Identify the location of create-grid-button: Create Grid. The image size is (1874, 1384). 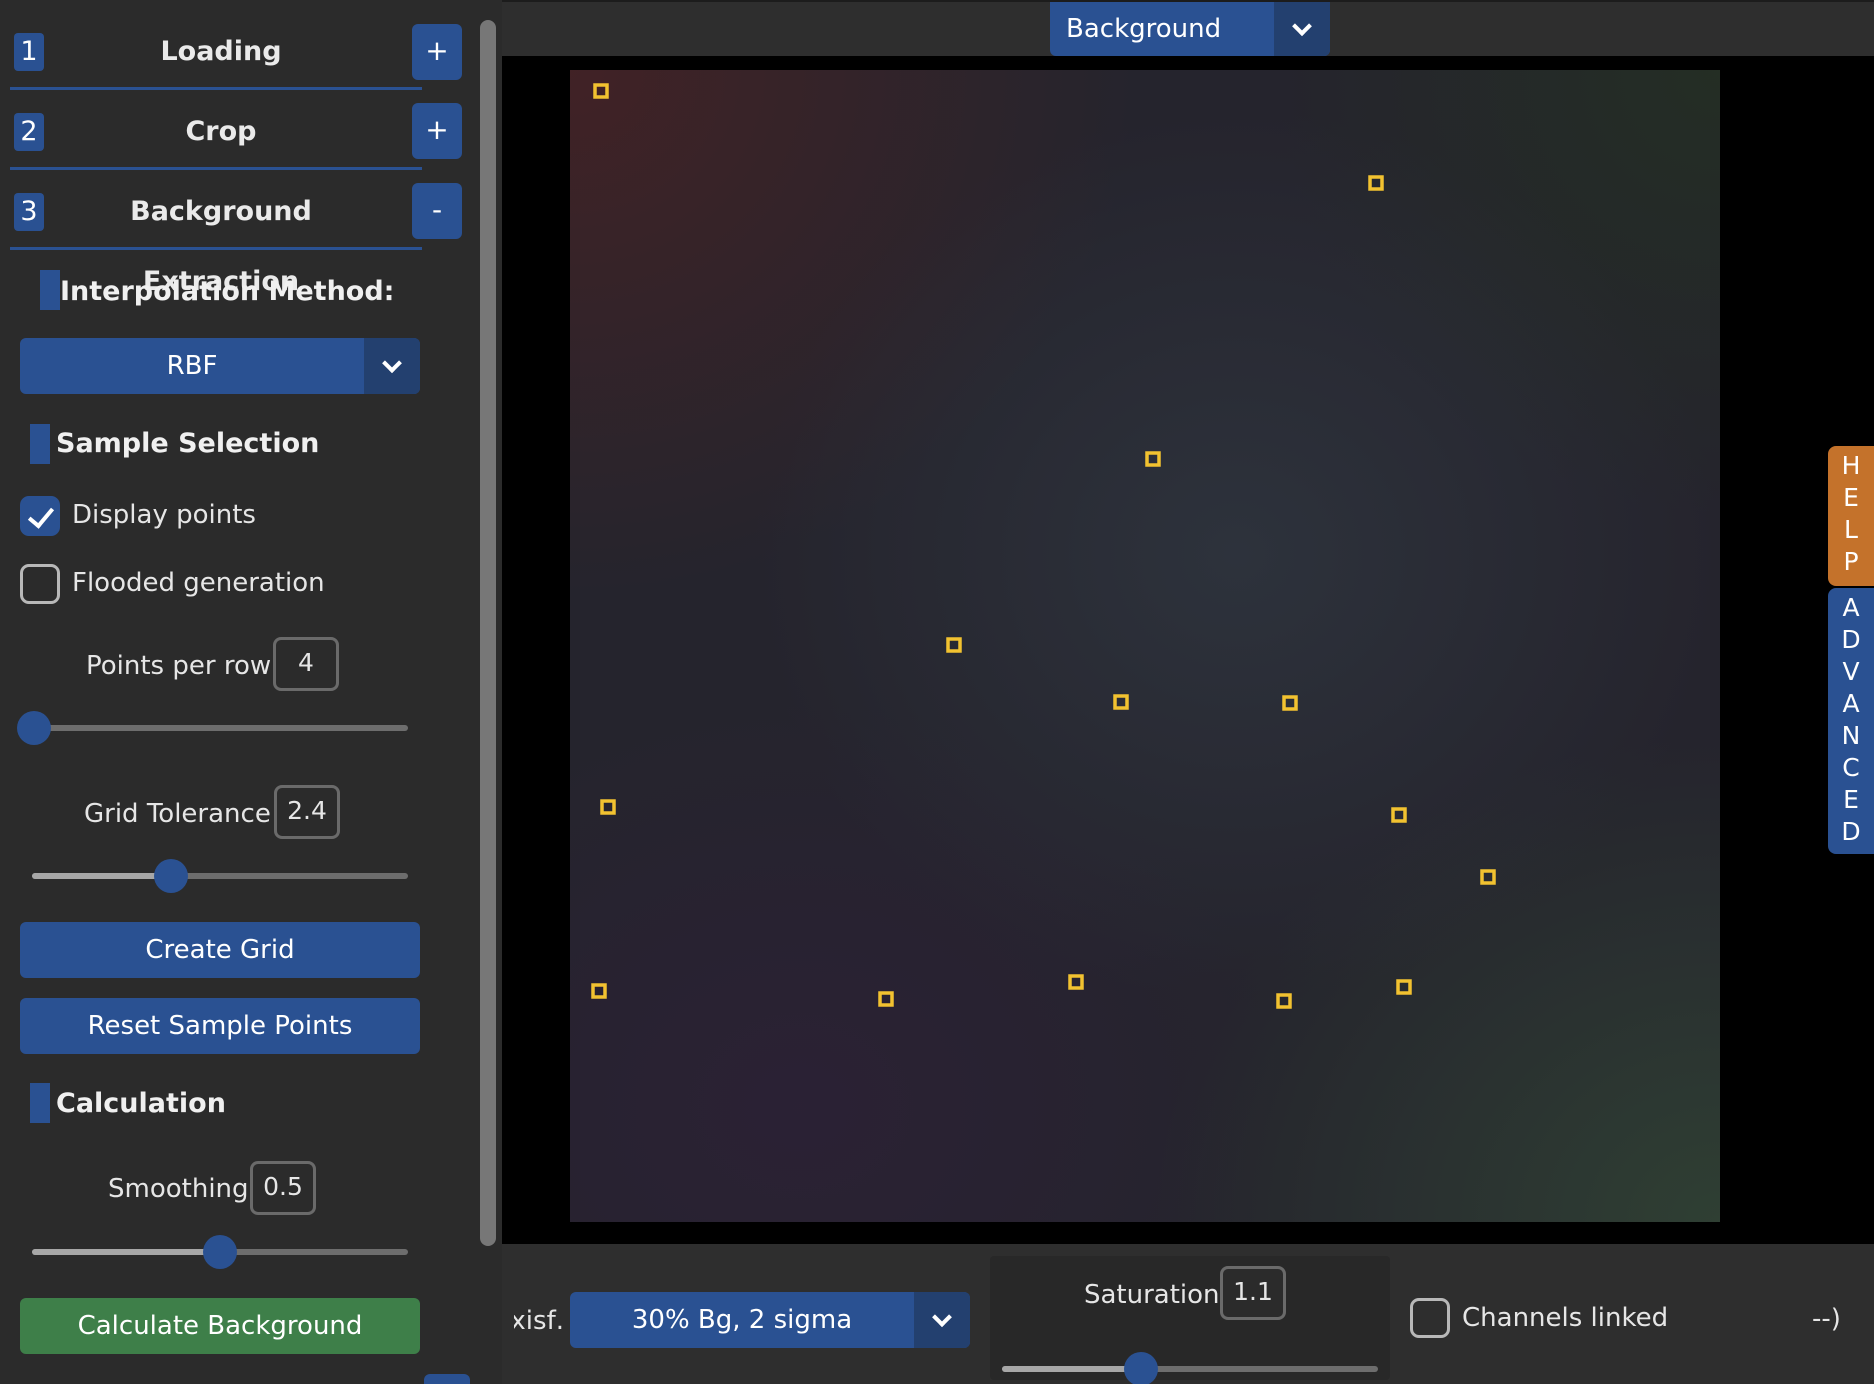
(220, 950).